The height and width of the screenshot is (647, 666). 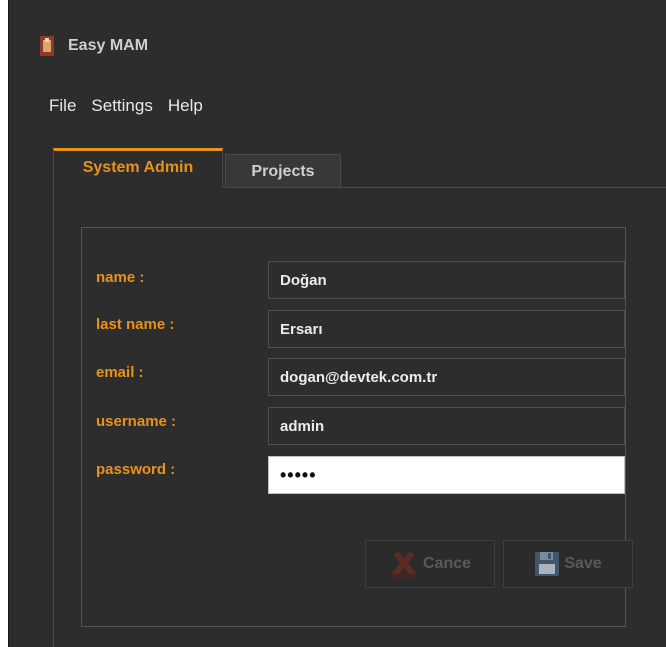 I want to click on tab-label: Projects, so click(x=283, y=171).